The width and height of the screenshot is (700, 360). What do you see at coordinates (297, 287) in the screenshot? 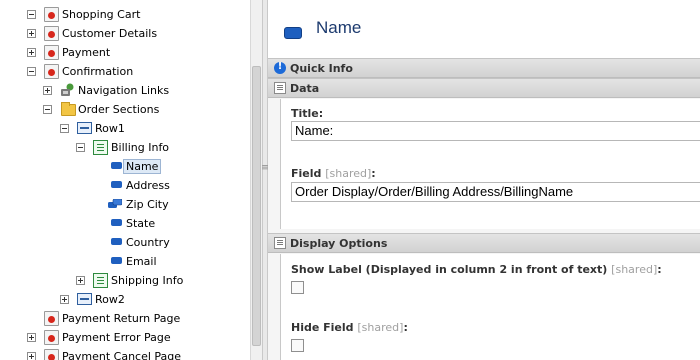
I see `show-label-checkbox` at bounding box center [297, 287].